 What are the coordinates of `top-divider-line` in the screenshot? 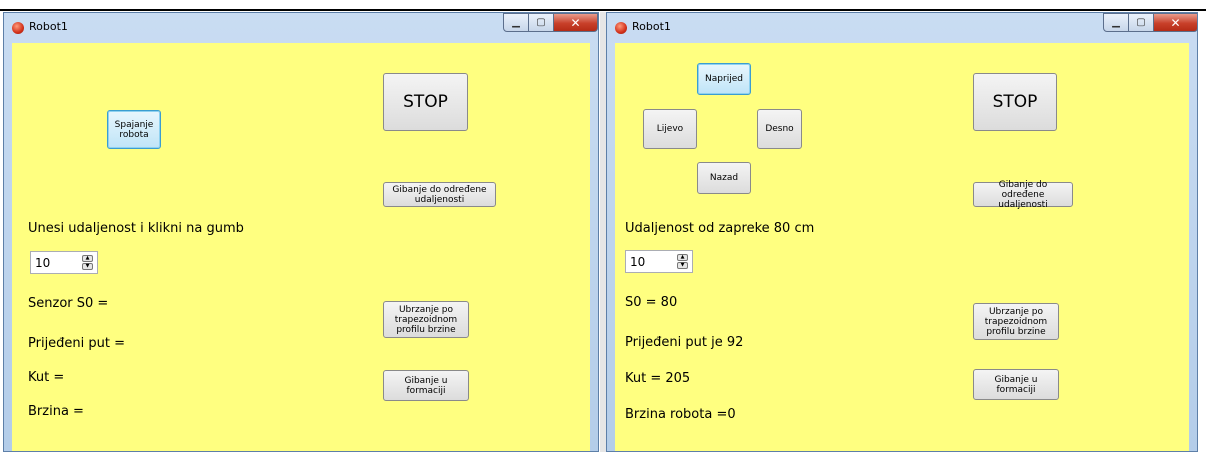 It's located at (603, 10).